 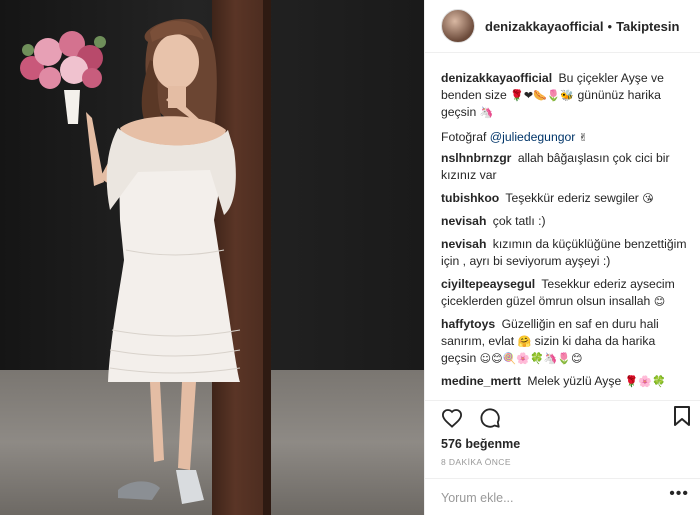 What do you see at coordinates (519, 221) in the screenshot?
I see `comment-text: çok tatlı :)` at bounding box center [519, 221].